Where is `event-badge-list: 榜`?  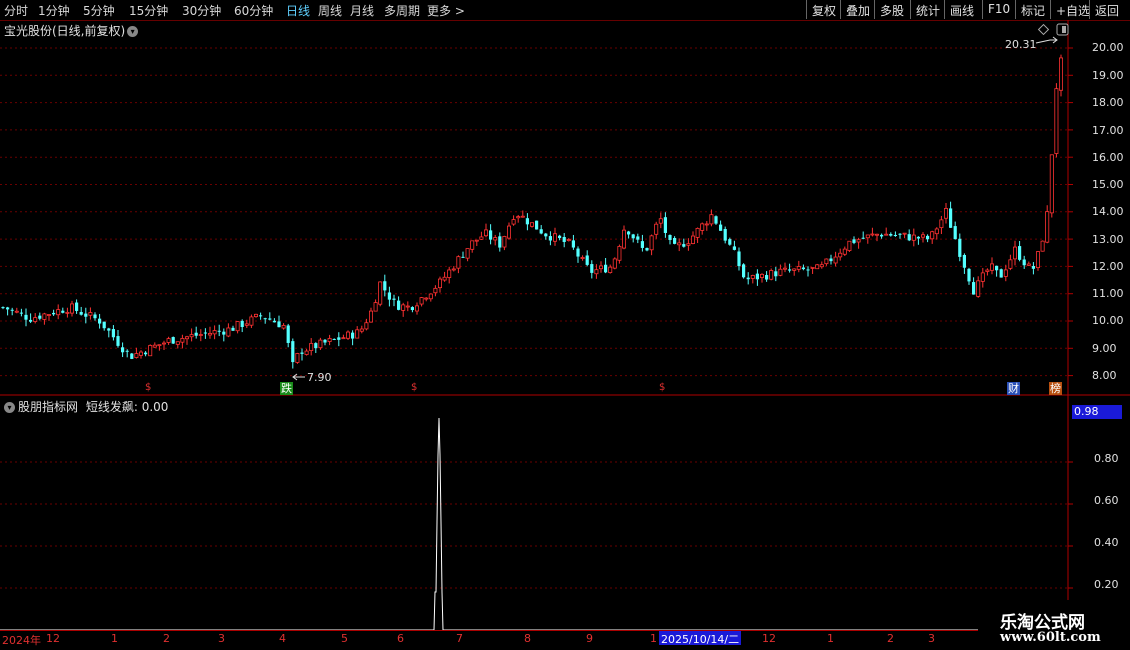
event-badge-list: 榜 is located at coordinates (1055, 388).